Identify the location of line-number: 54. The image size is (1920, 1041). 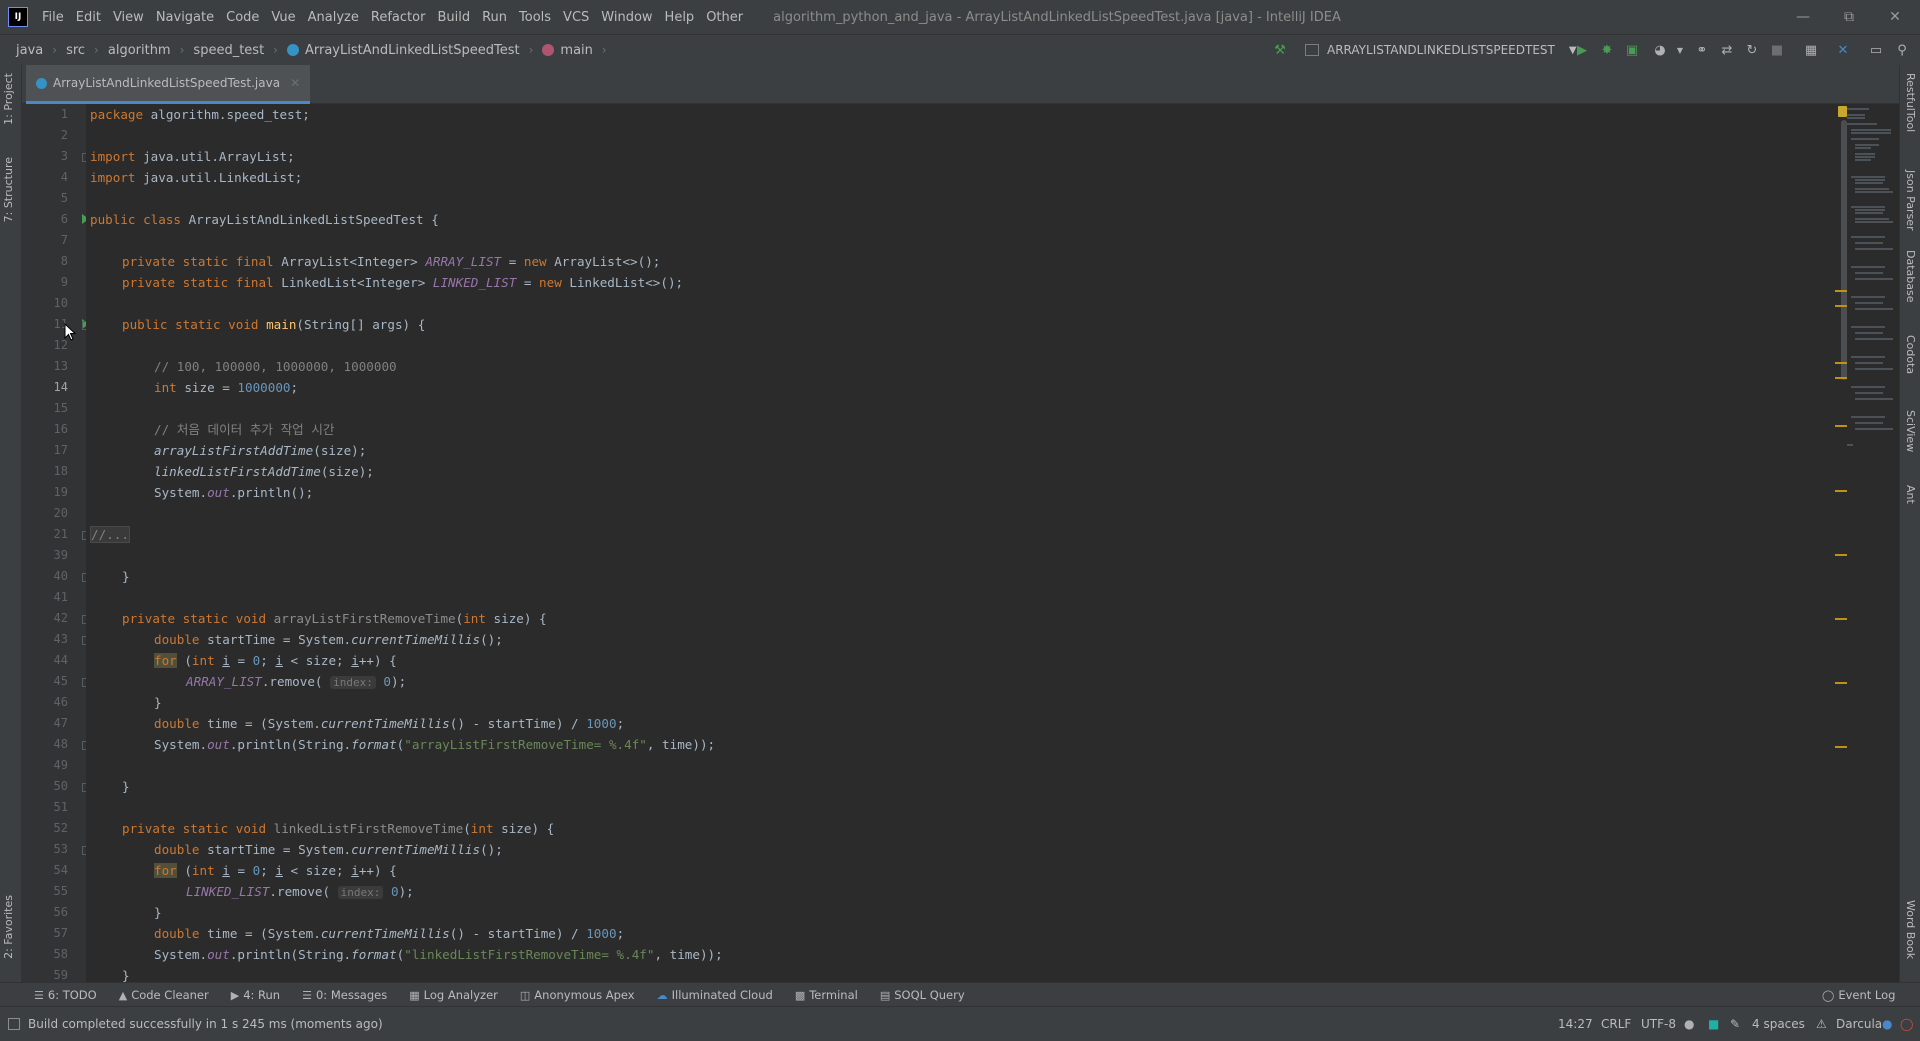
(60, 870).